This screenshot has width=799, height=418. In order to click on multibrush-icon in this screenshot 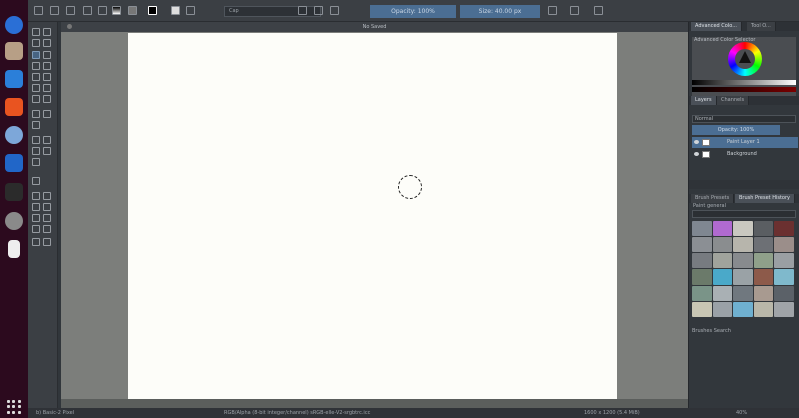, I will do `click(47, 99)`.